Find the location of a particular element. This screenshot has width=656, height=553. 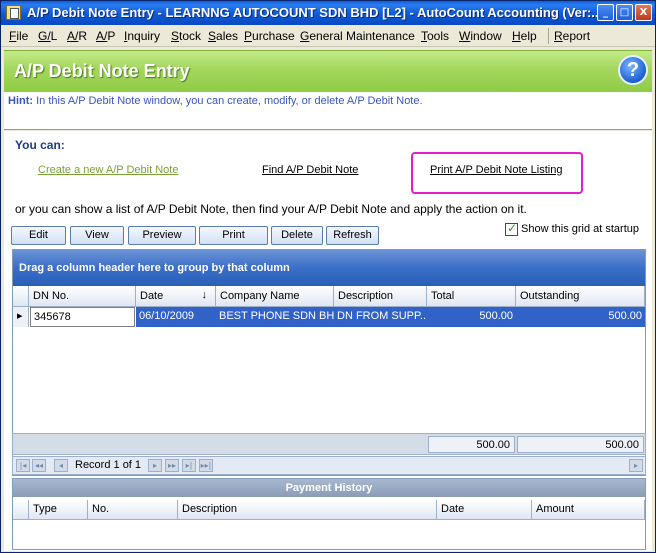

menu-report: Report is located at coordinates (572, 36).